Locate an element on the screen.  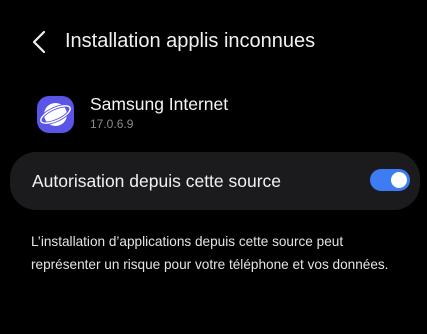
back-button is located at coordinates (39, 42).